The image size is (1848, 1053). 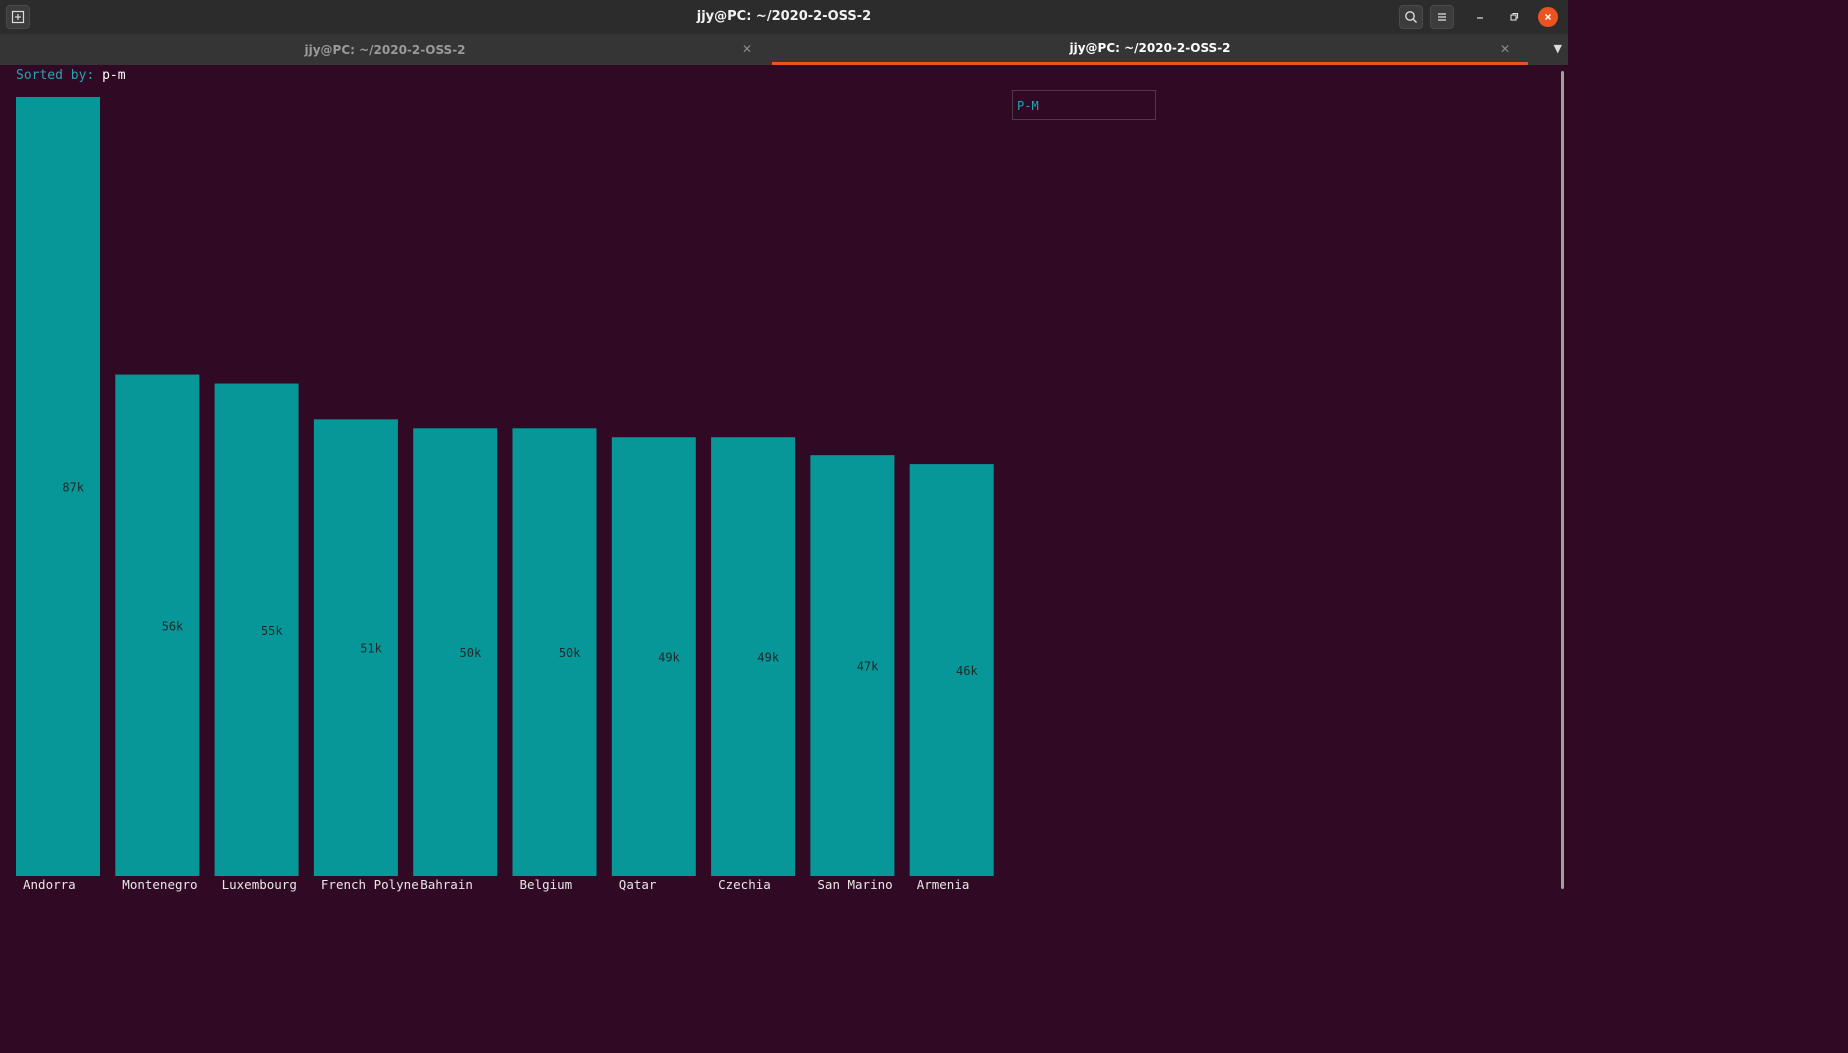 I want to click on close-icon, so click(x=1548, y=17).